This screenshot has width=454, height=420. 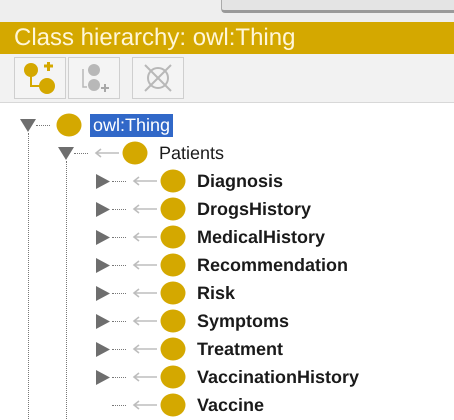 I want to click on add-subclass-icon, so click(x=40, y=78).